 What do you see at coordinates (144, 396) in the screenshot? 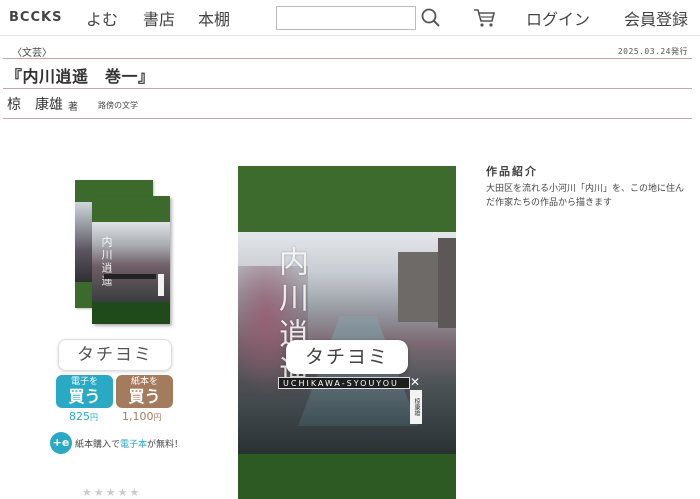
I see `buy-paper-verb: 買う` at bounding box center [144, 396].